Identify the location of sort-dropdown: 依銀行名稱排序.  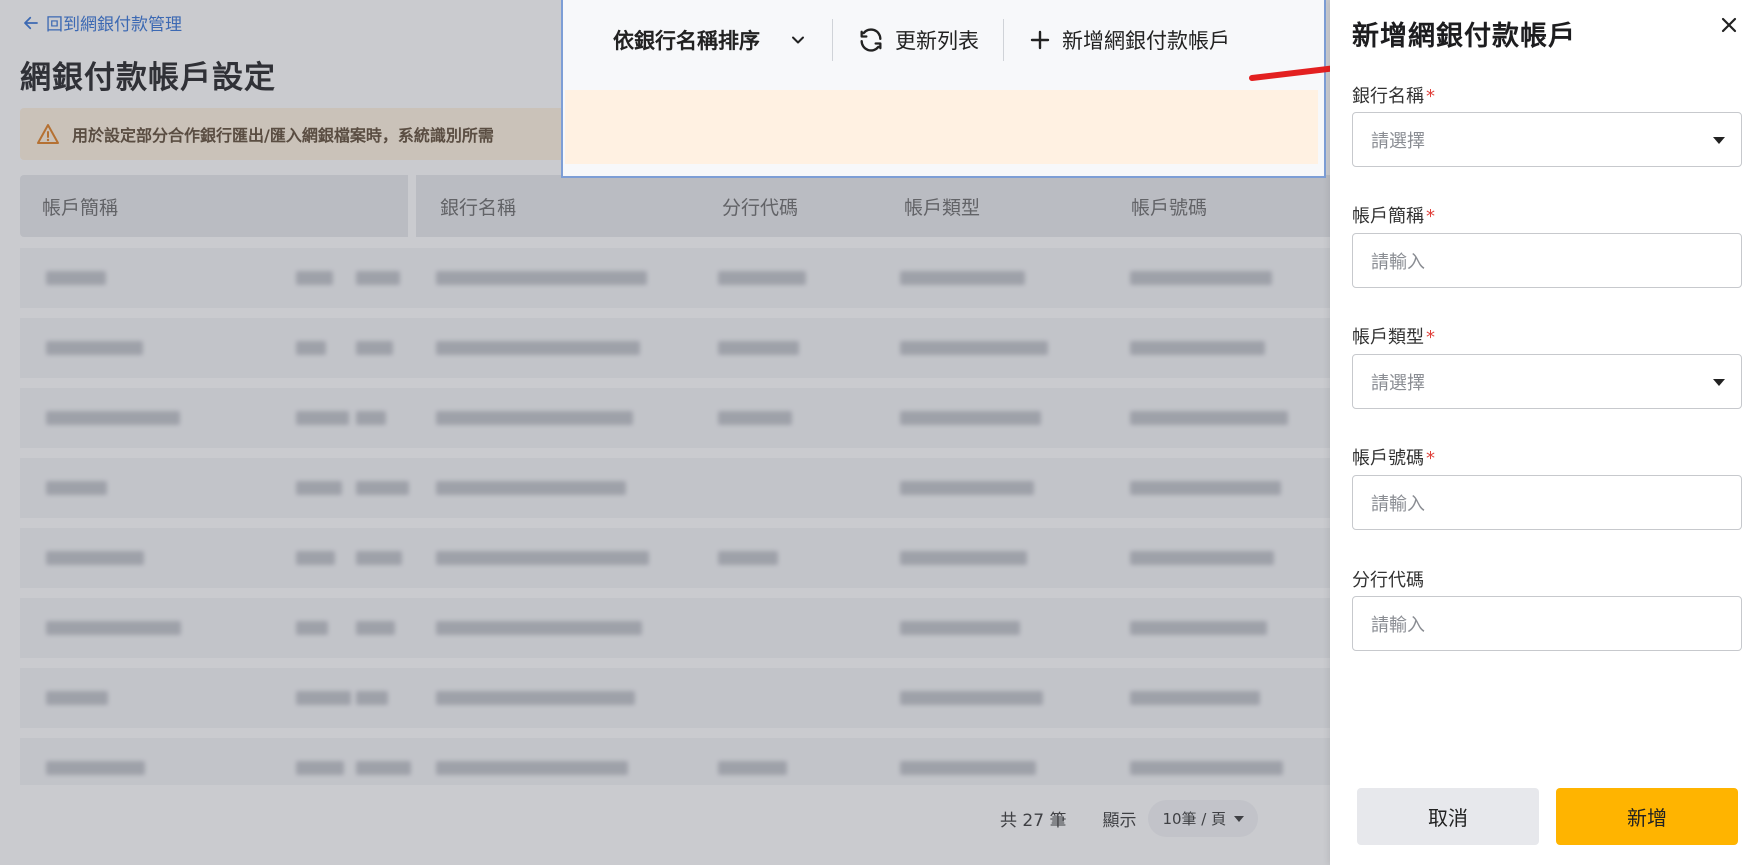
(697, 40).